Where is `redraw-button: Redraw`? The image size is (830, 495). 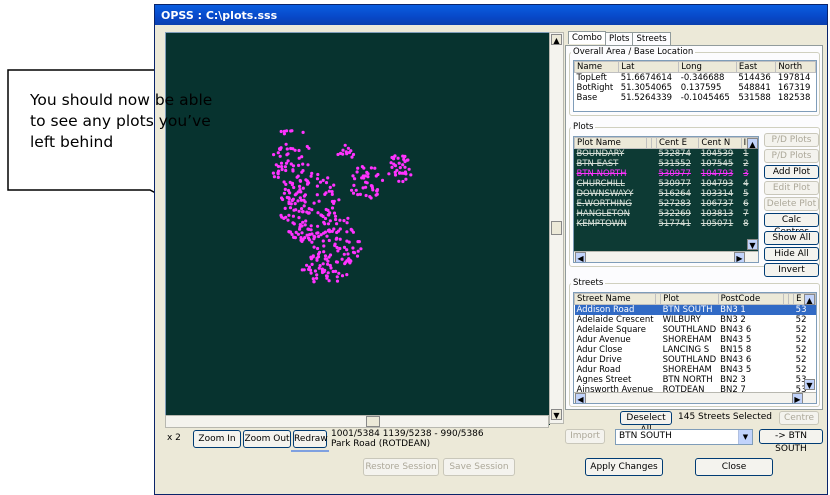 redraw-button: Redraw is located at coordinates (310, 439).